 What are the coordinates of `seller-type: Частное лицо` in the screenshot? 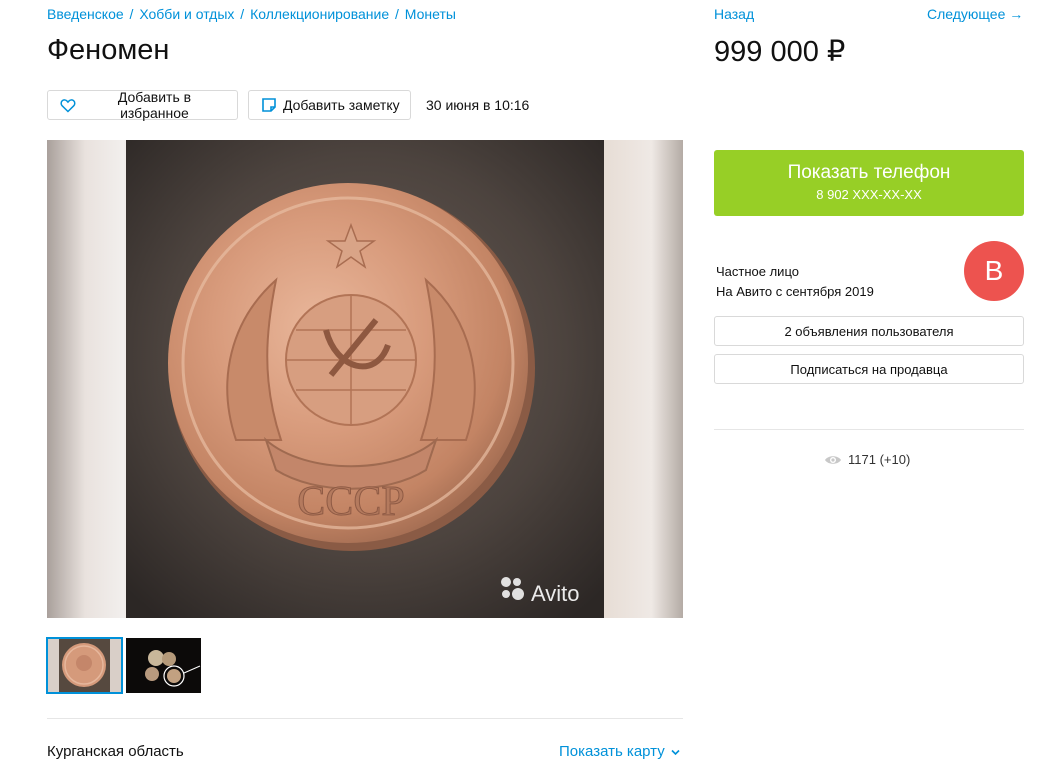 It's located at (757, 271).